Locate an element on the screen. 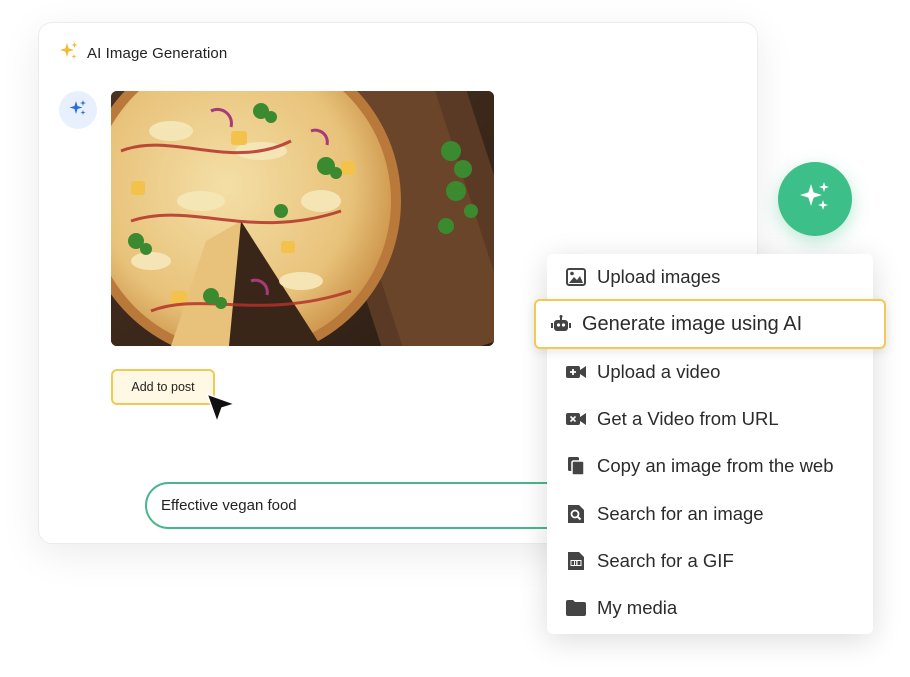  menu-item-label: Copy an image from the web is located at coordinates (715, 465).